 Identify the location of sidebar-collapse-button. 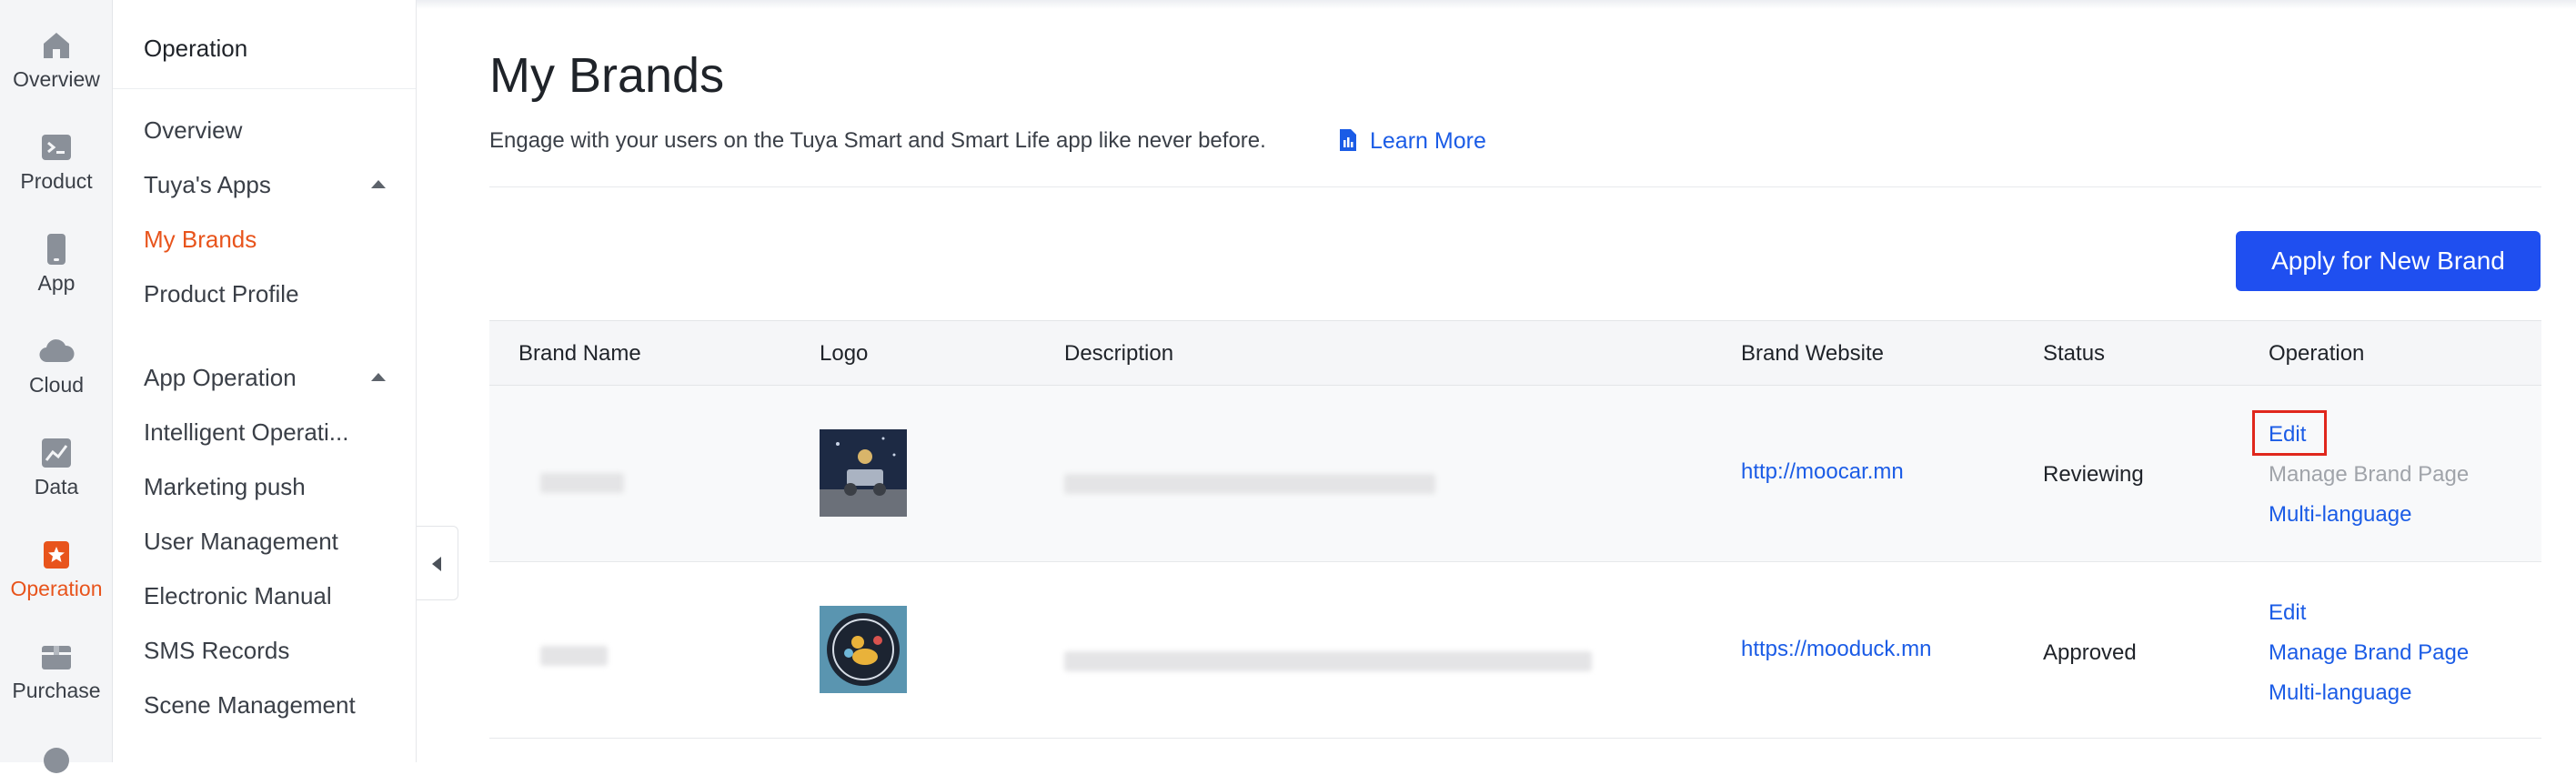
(437, 563).